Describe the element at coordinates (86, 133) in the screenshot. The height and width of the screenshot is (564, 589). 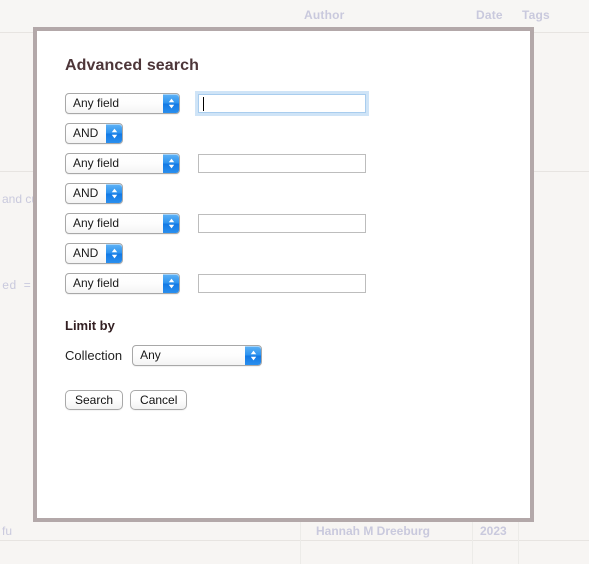
I see `operator-select-1-label: AND` at that location.